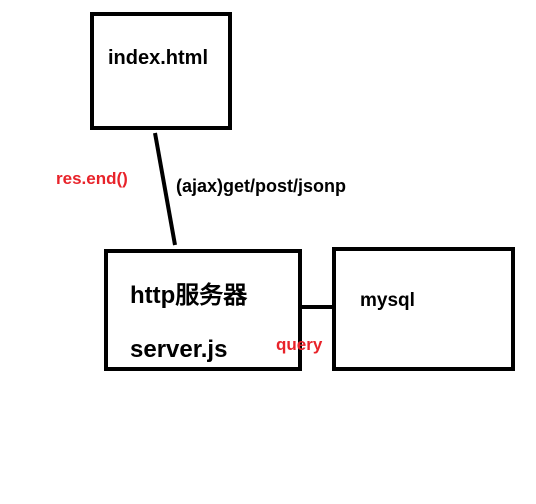 The width and height of the screenshot is (536, 504). I want to click on database-label: mysql, so click(387, 300).